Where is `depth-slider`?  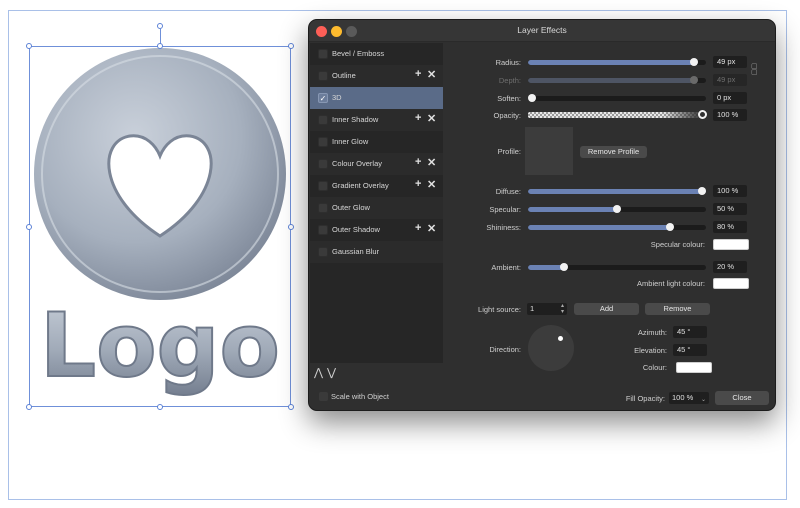
depth-slider is located at coordinates (617, 80).